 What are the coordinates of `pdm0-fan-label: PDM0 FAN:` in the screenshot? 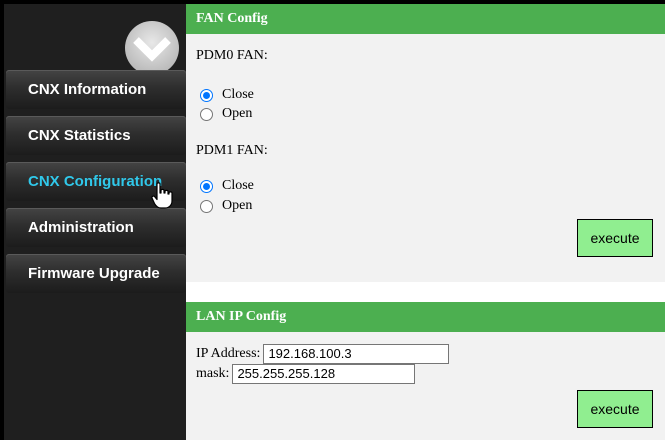 It's located at (232, 55).